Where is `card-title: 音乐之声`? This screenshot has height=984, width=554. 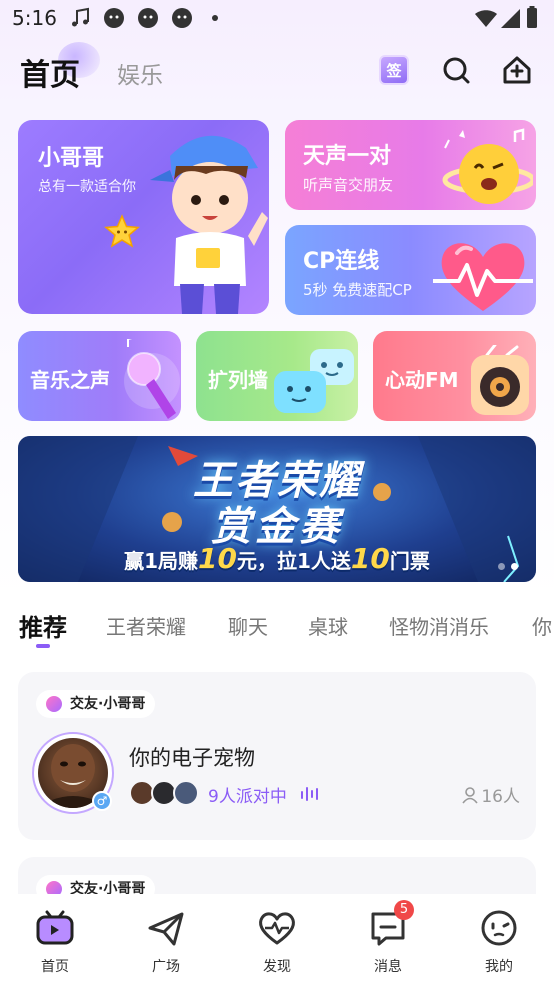
card-title: 音乐之声 is located at coordinates (70, 380).